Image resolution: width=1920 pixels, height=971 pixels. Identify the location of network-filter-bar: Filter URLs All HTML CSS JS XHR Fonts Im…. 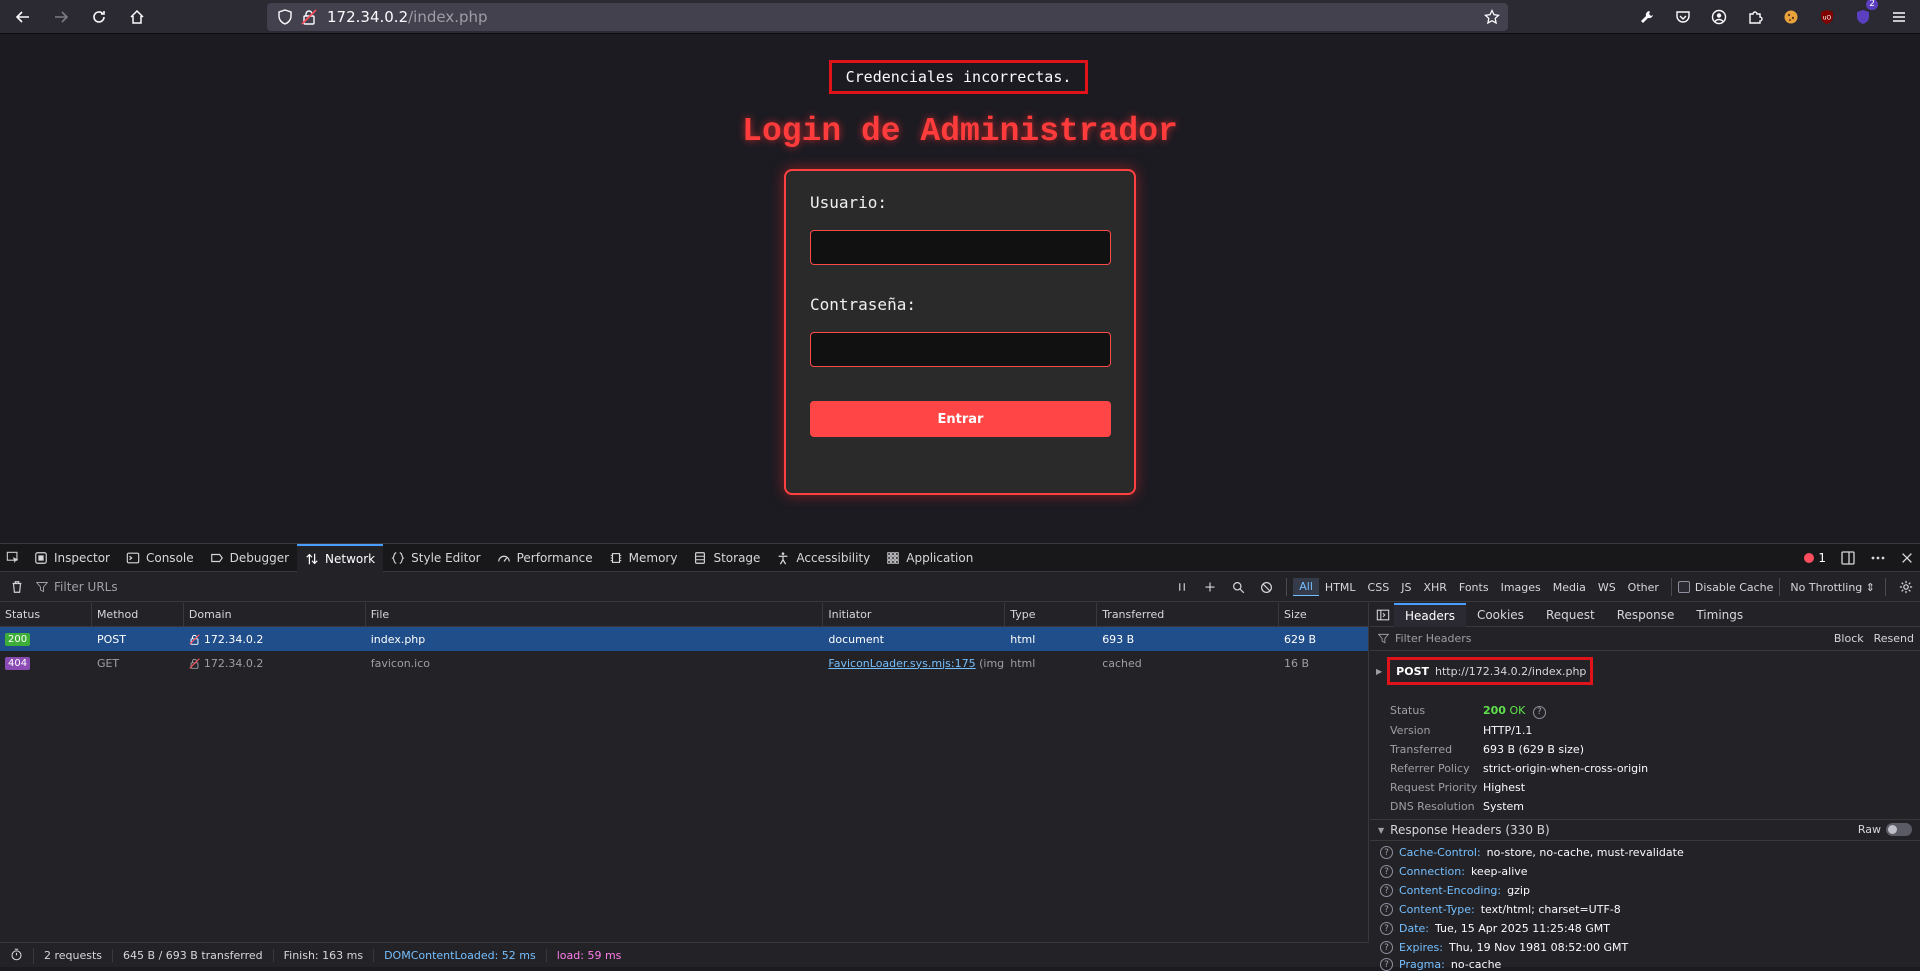
(960, 587).